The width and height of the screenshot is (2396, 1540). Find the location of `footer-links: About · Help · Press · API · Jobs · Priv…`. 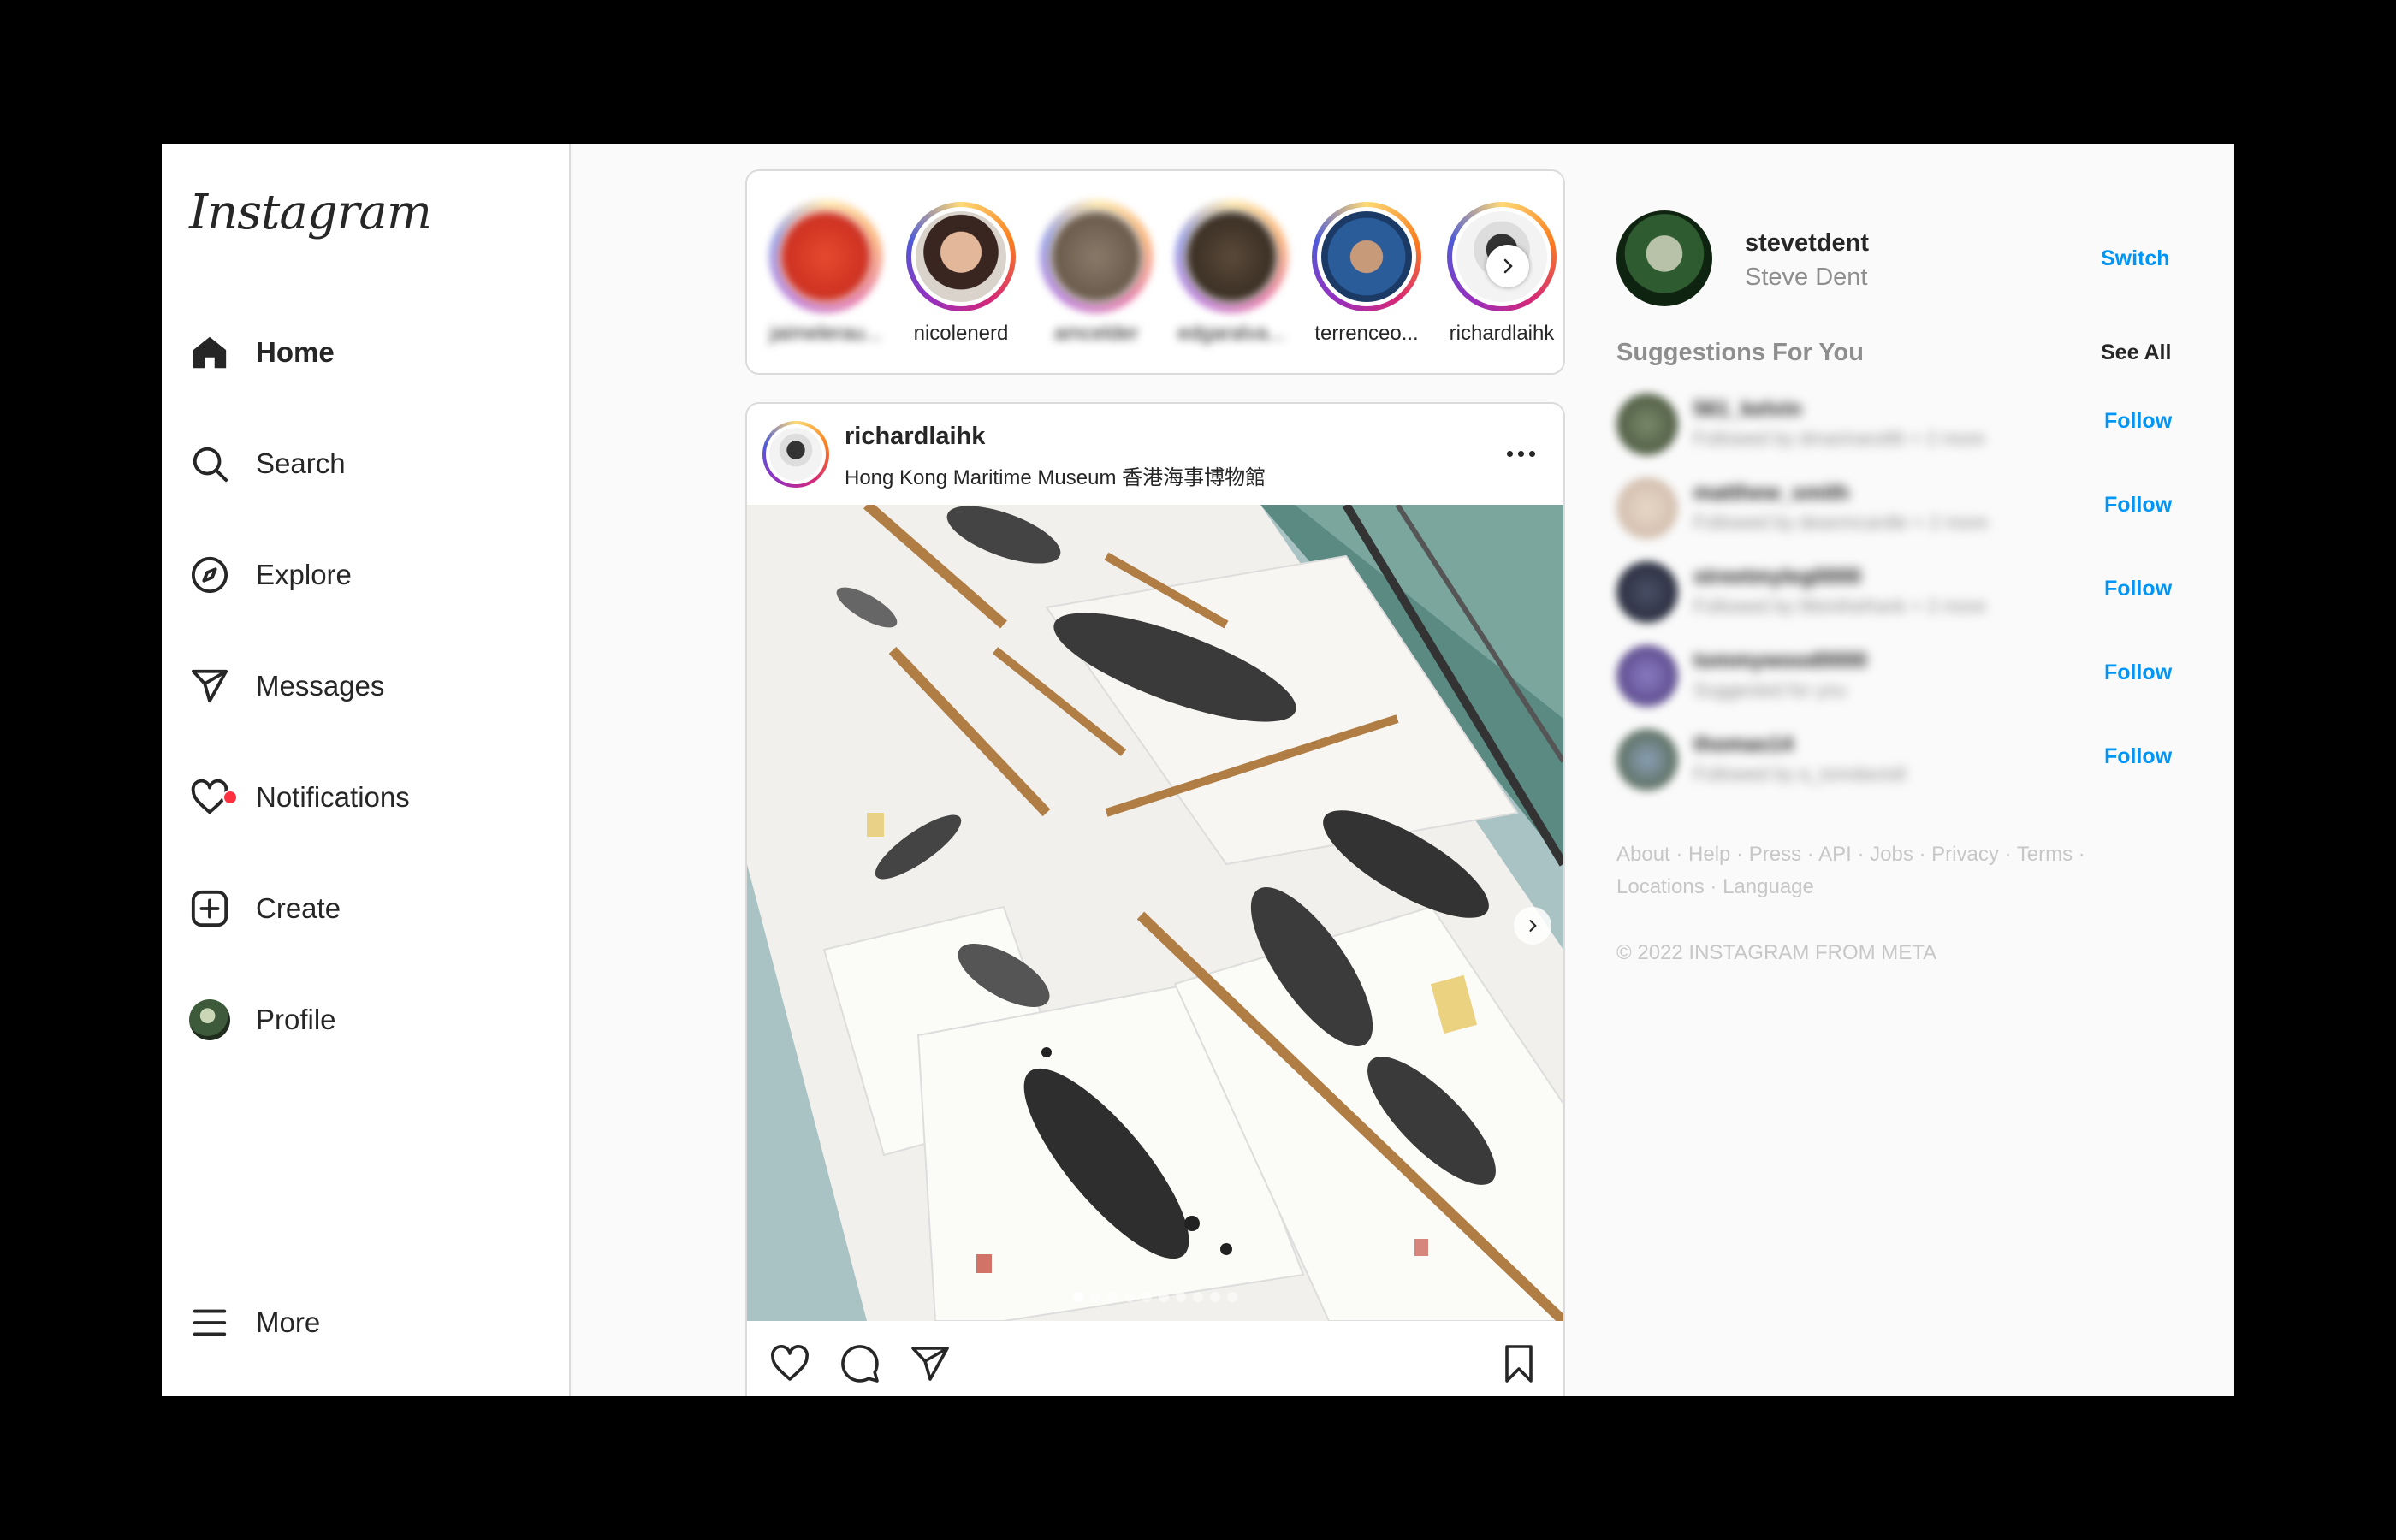

footer-links: About · Help · Press · API · Jobs · Priv… is located at coordinates (1851, 870).